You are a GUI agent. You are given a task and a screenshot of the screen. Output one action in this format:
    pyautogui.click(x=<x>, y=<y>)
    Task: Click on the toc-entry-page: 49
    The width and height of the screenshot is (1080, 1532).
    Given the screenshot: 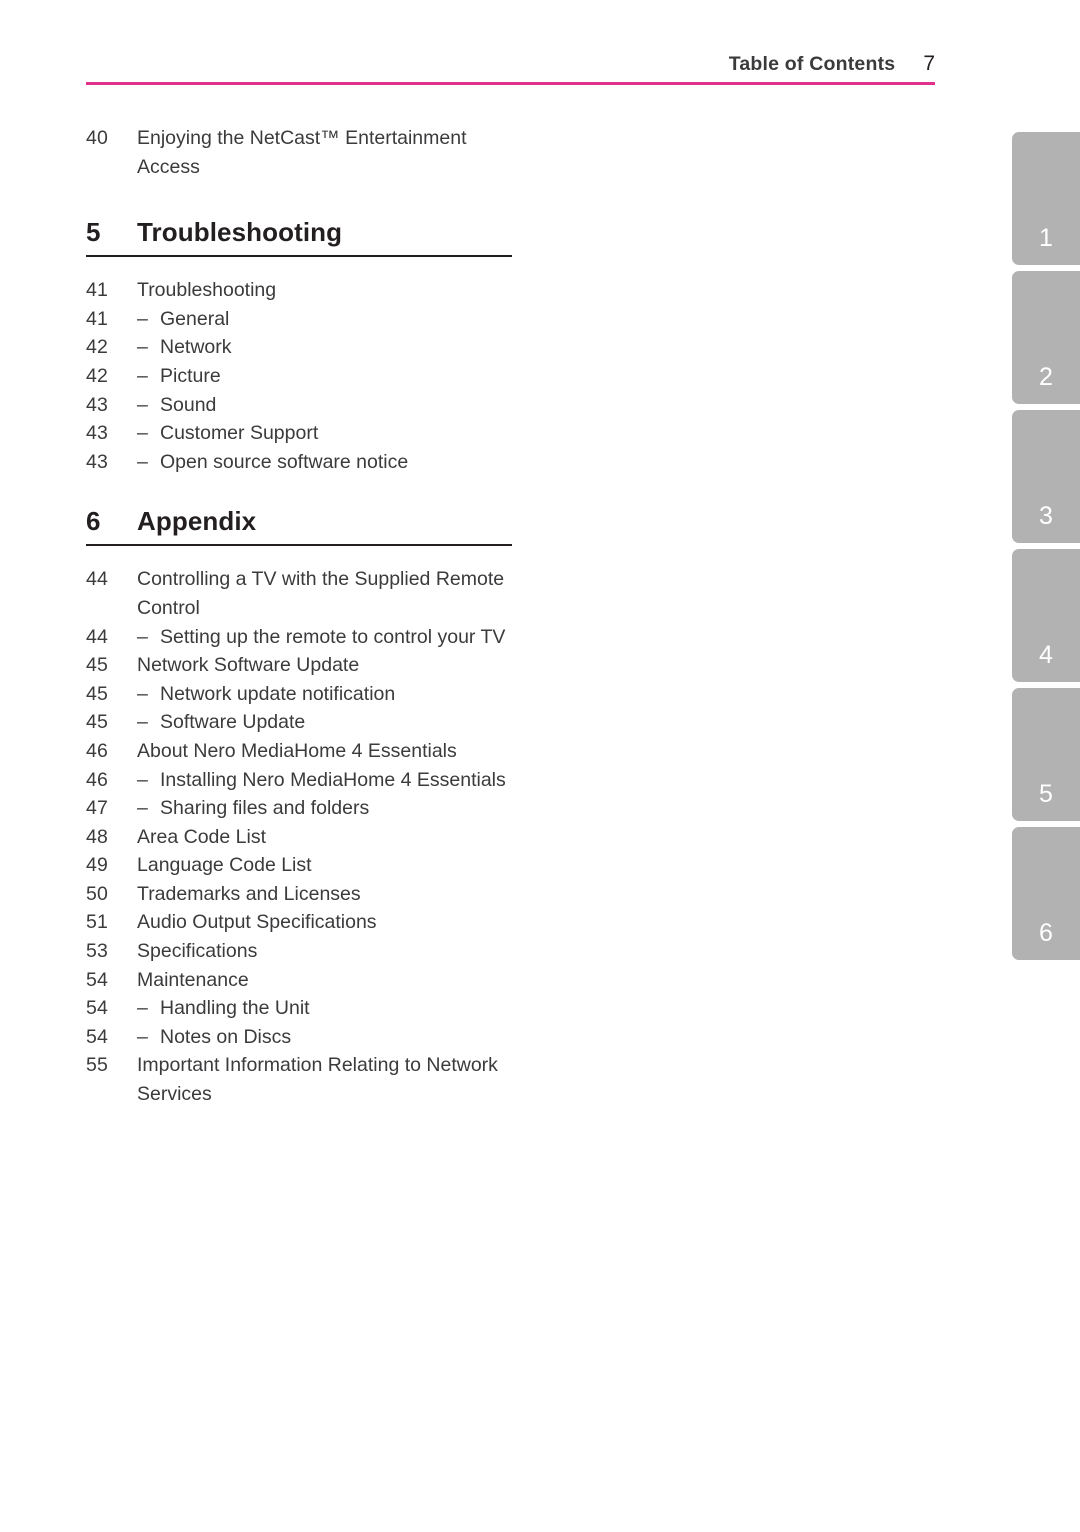 What is the action you would take?
    pyautogui.click(x=97, y=865)
    